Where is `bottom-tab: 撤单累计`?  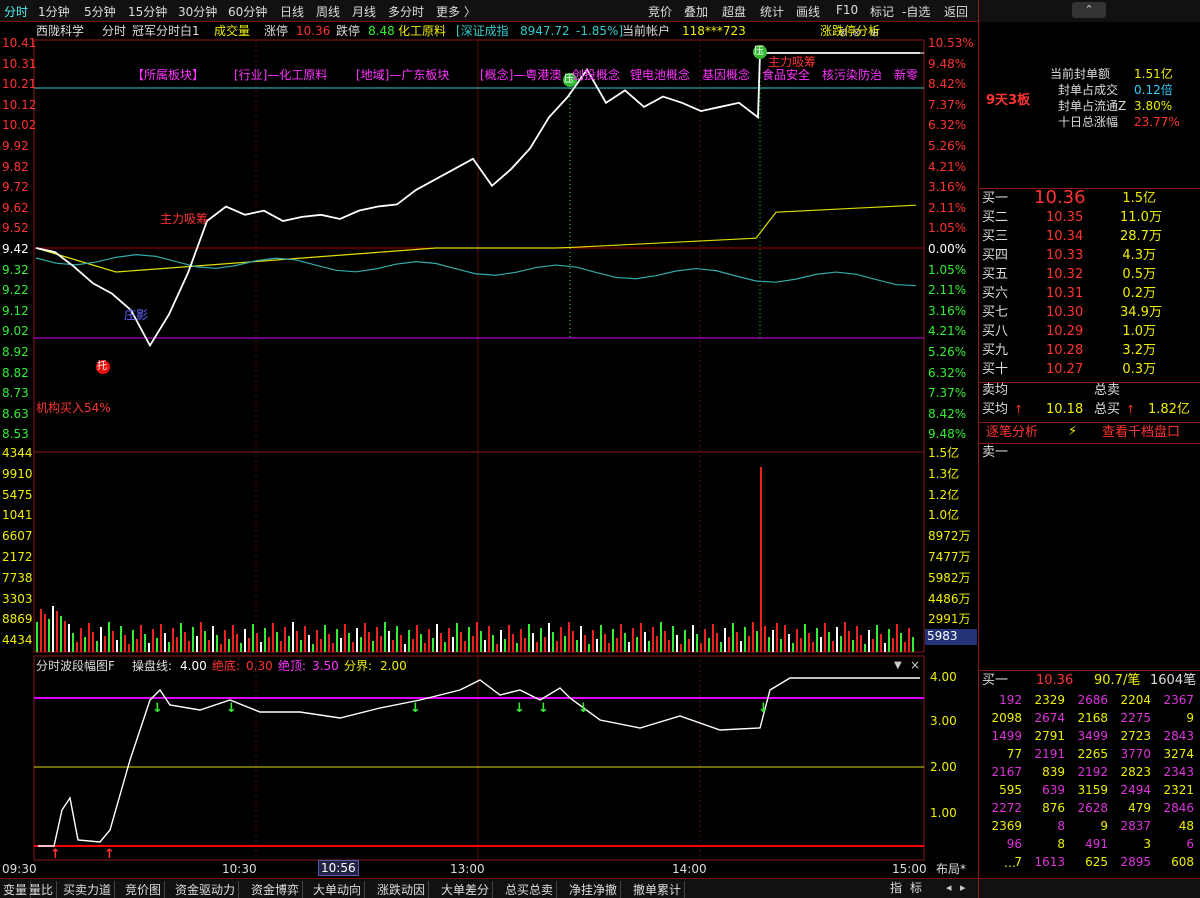 bottom-tab: 撤单累计 is located at coordinates (658, 889).